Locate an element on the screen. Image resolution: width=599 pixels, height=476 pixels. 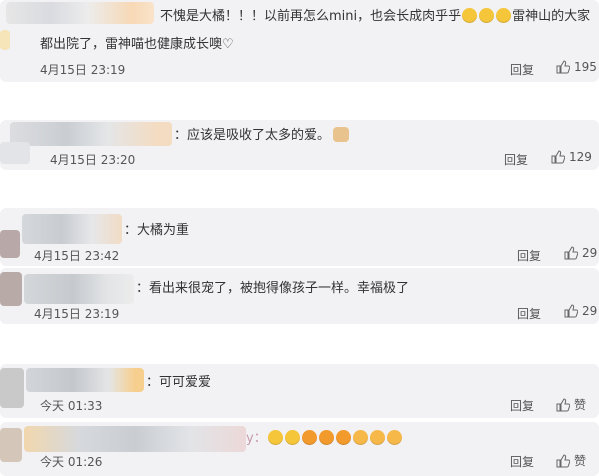
comment-text: y： is located at coordinates (324, 439).